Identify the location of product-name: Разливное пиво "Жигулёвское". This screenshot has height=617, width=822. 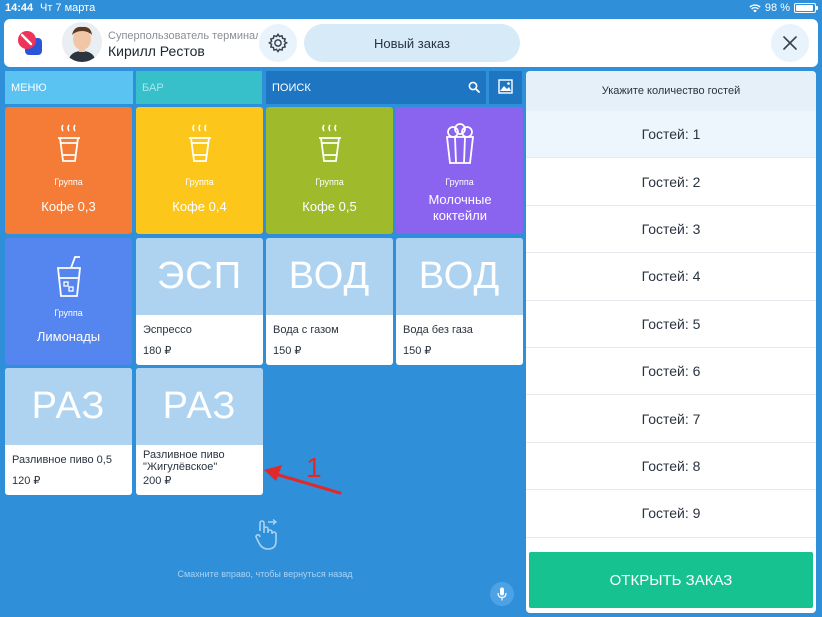
(184, 461).